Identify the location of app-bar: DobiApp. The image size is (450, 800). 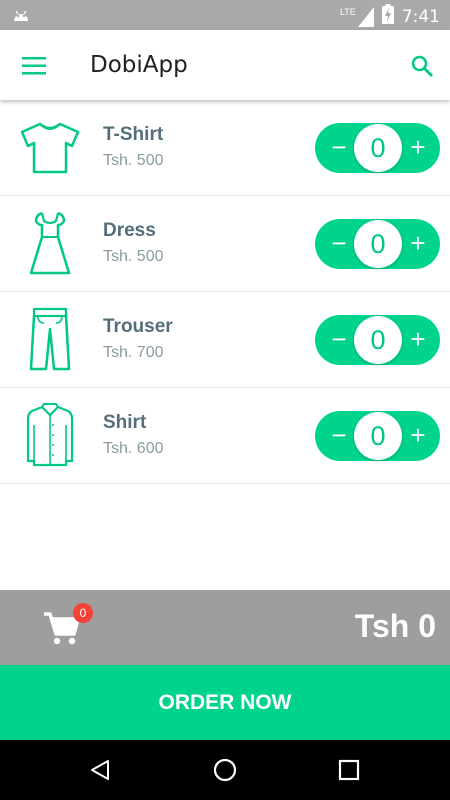
(225, 65).